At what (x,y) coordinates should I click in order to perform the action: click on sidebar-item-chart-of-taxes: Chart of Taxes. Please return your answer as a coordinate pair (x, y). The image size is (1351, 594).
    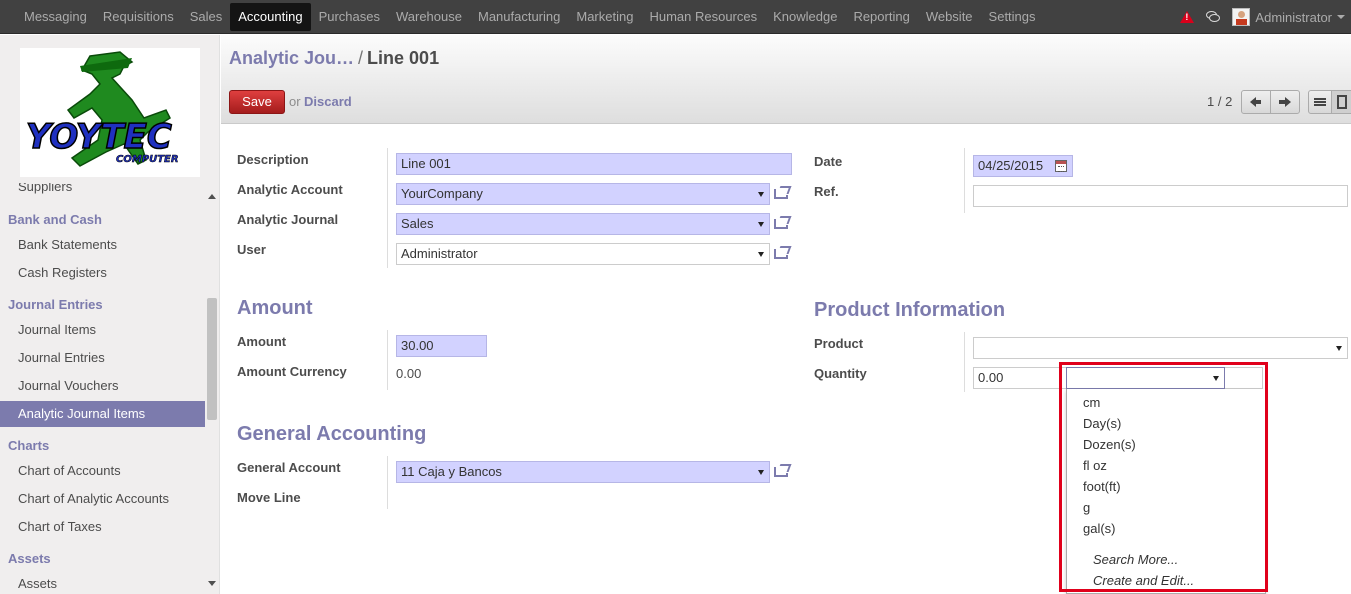
    Looking at the image, I should click on (102, 527).